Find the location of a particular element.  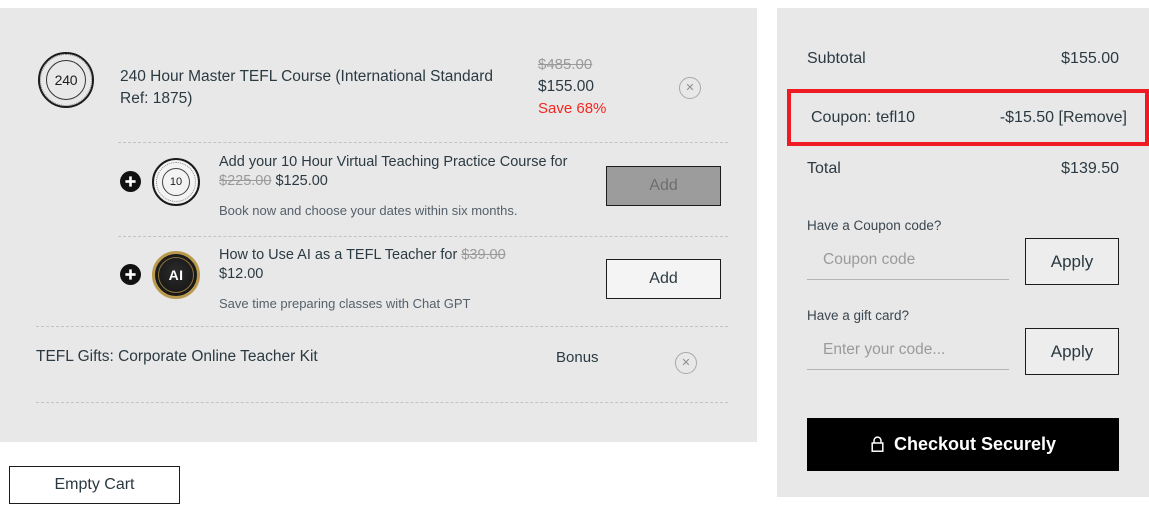

subtotal-value: $155.00 is located at coordinates (1090, 58).